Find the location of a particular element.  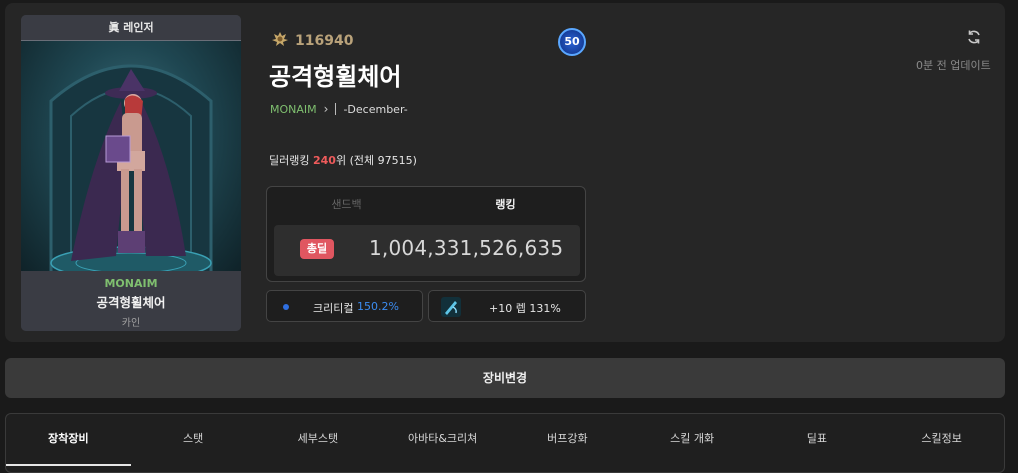

weapon-stat: +10 렙 131% is located at coordinates (507, 306).